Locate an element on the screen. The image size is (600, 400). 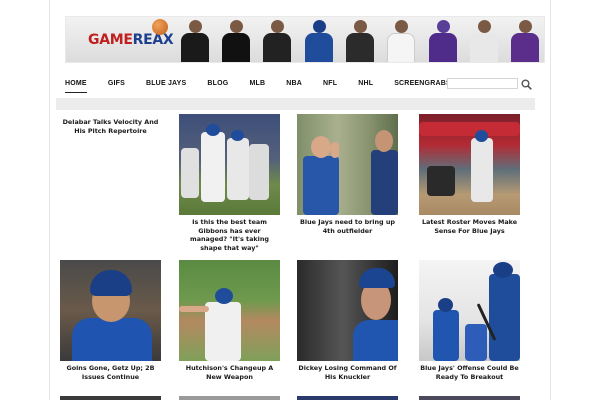
logo-text-game: GAME is located at coordinates (110, 40).